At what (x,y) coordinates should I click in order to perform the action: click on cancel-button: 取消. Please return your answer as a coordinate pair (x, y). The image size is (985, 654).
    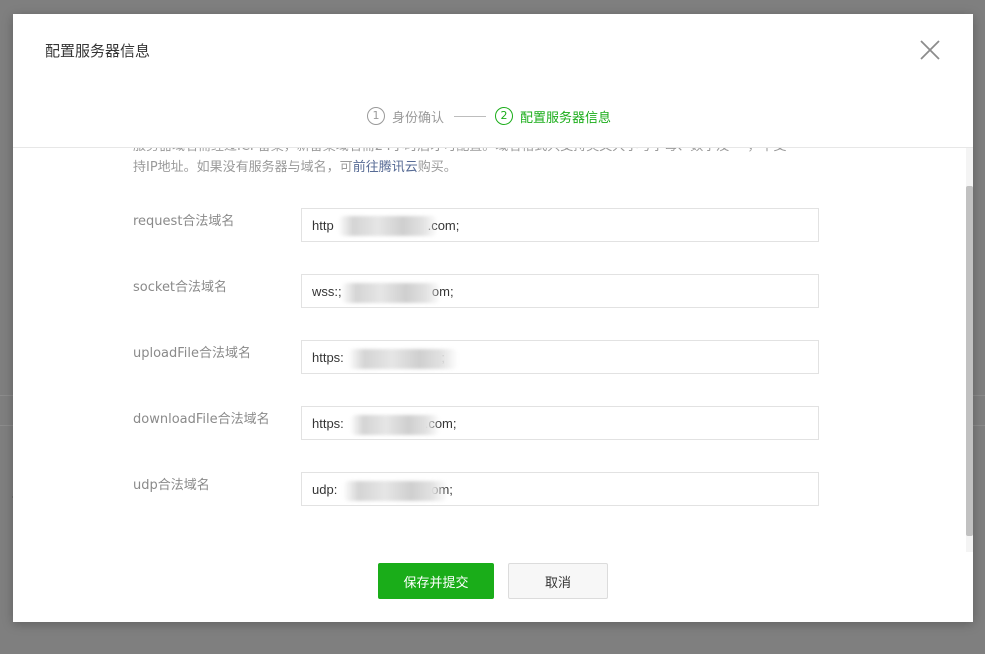
    Looking at the image, I should click on (558, 581).